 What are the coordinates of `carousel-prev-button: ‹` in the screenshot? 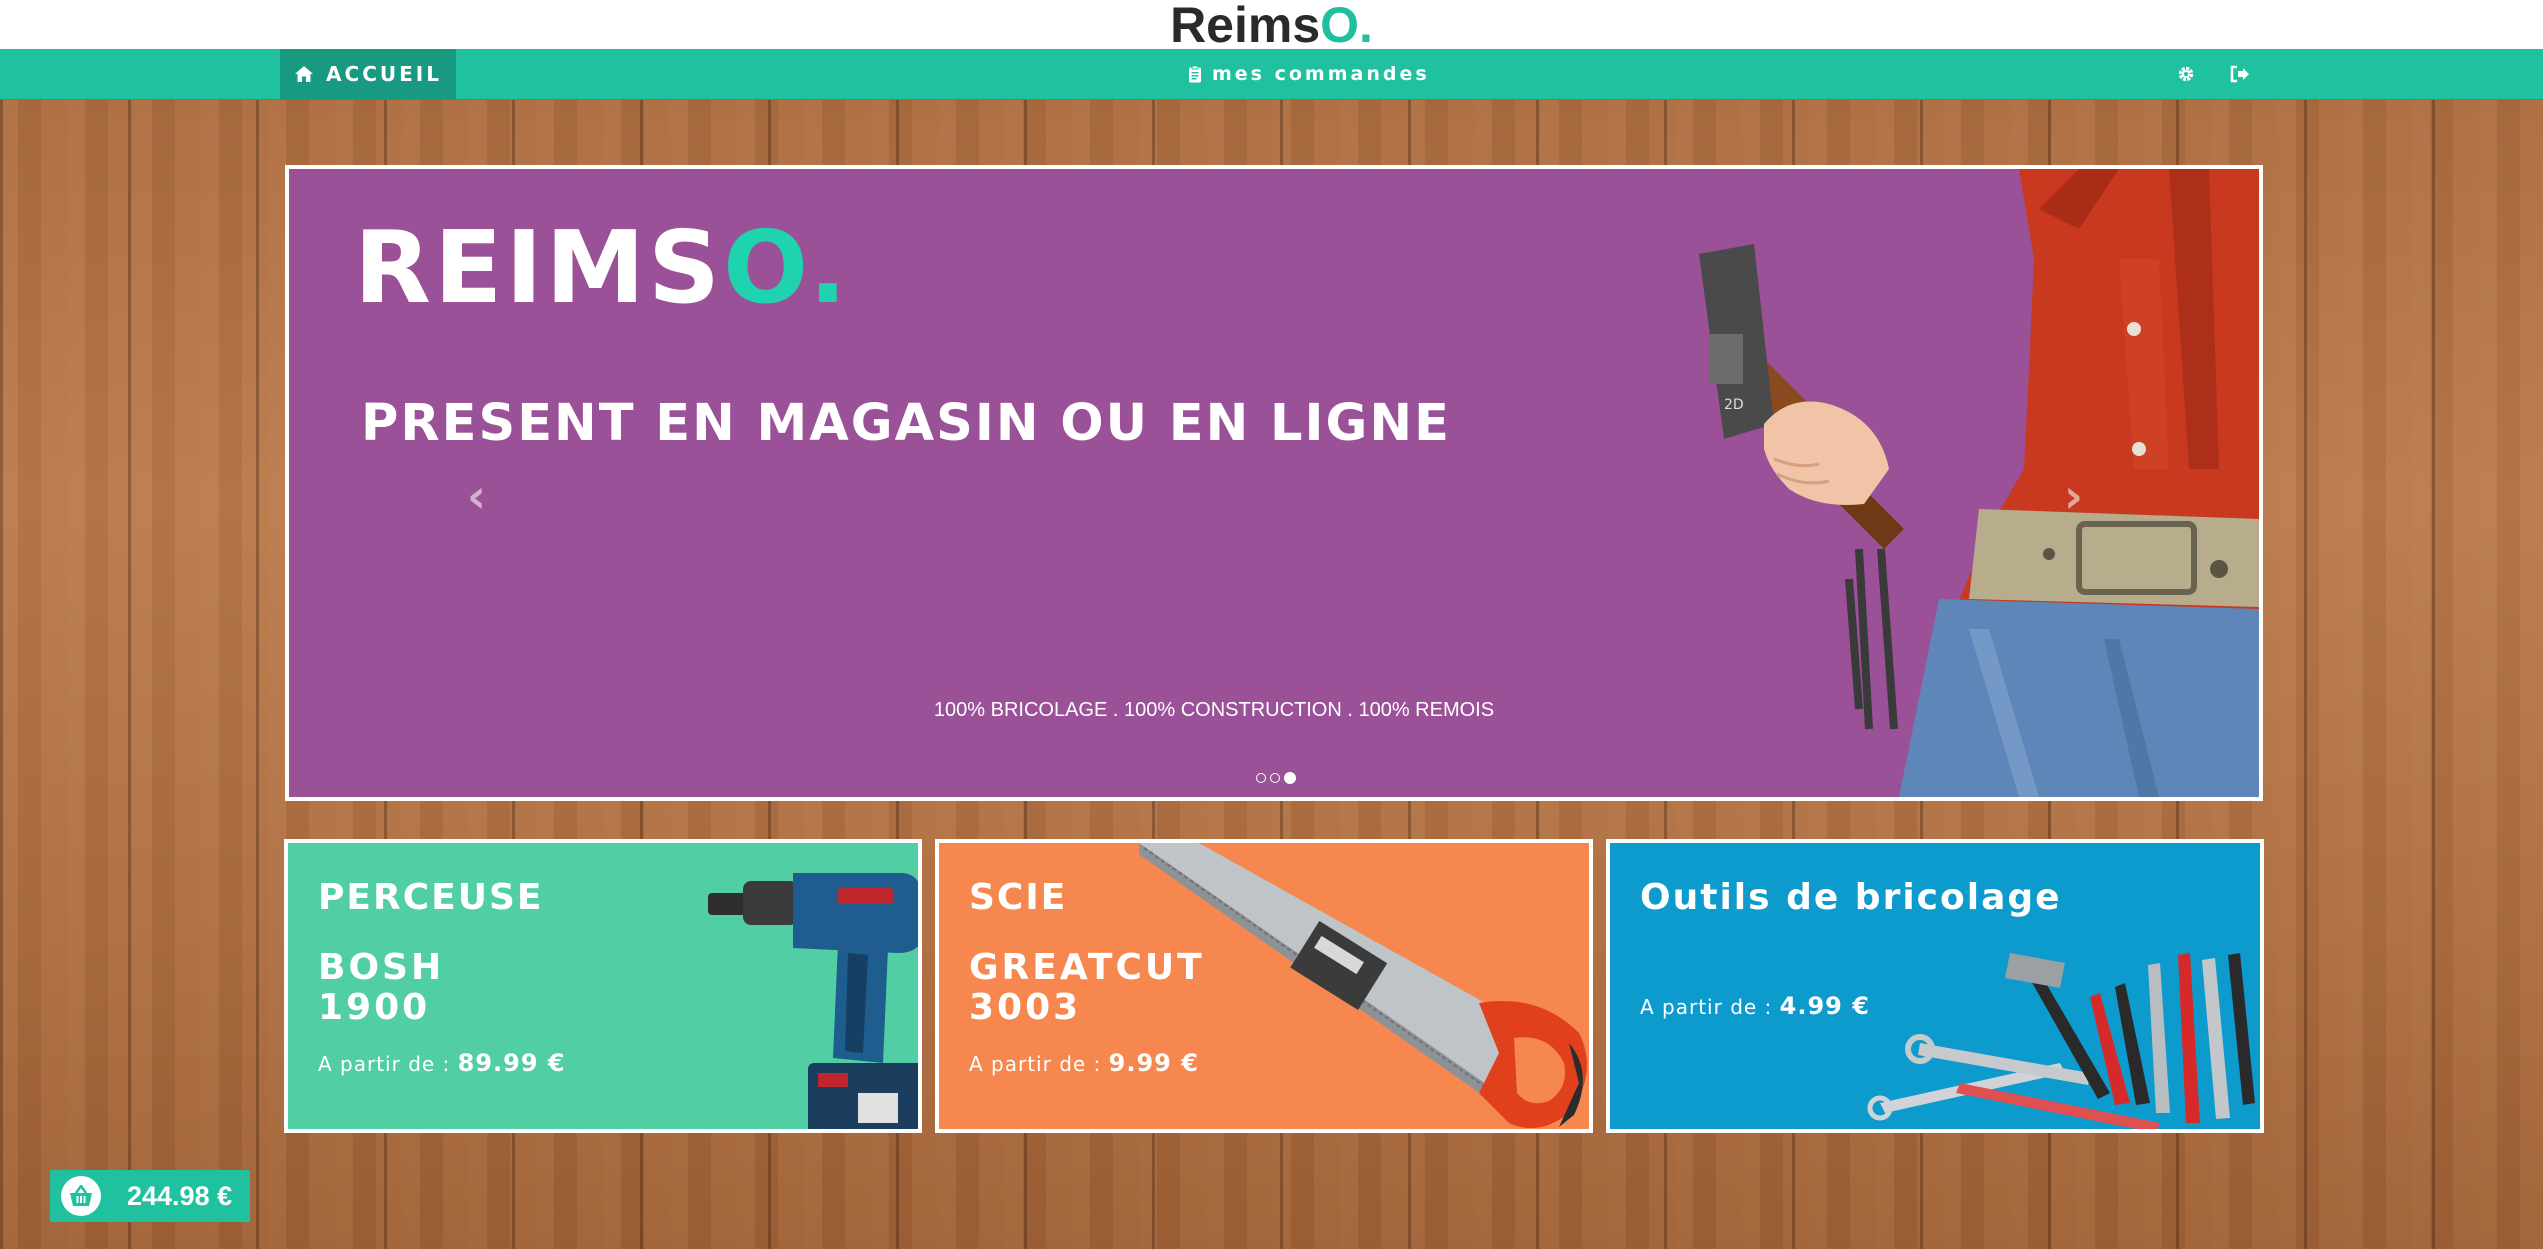 It's located at (476, 496).